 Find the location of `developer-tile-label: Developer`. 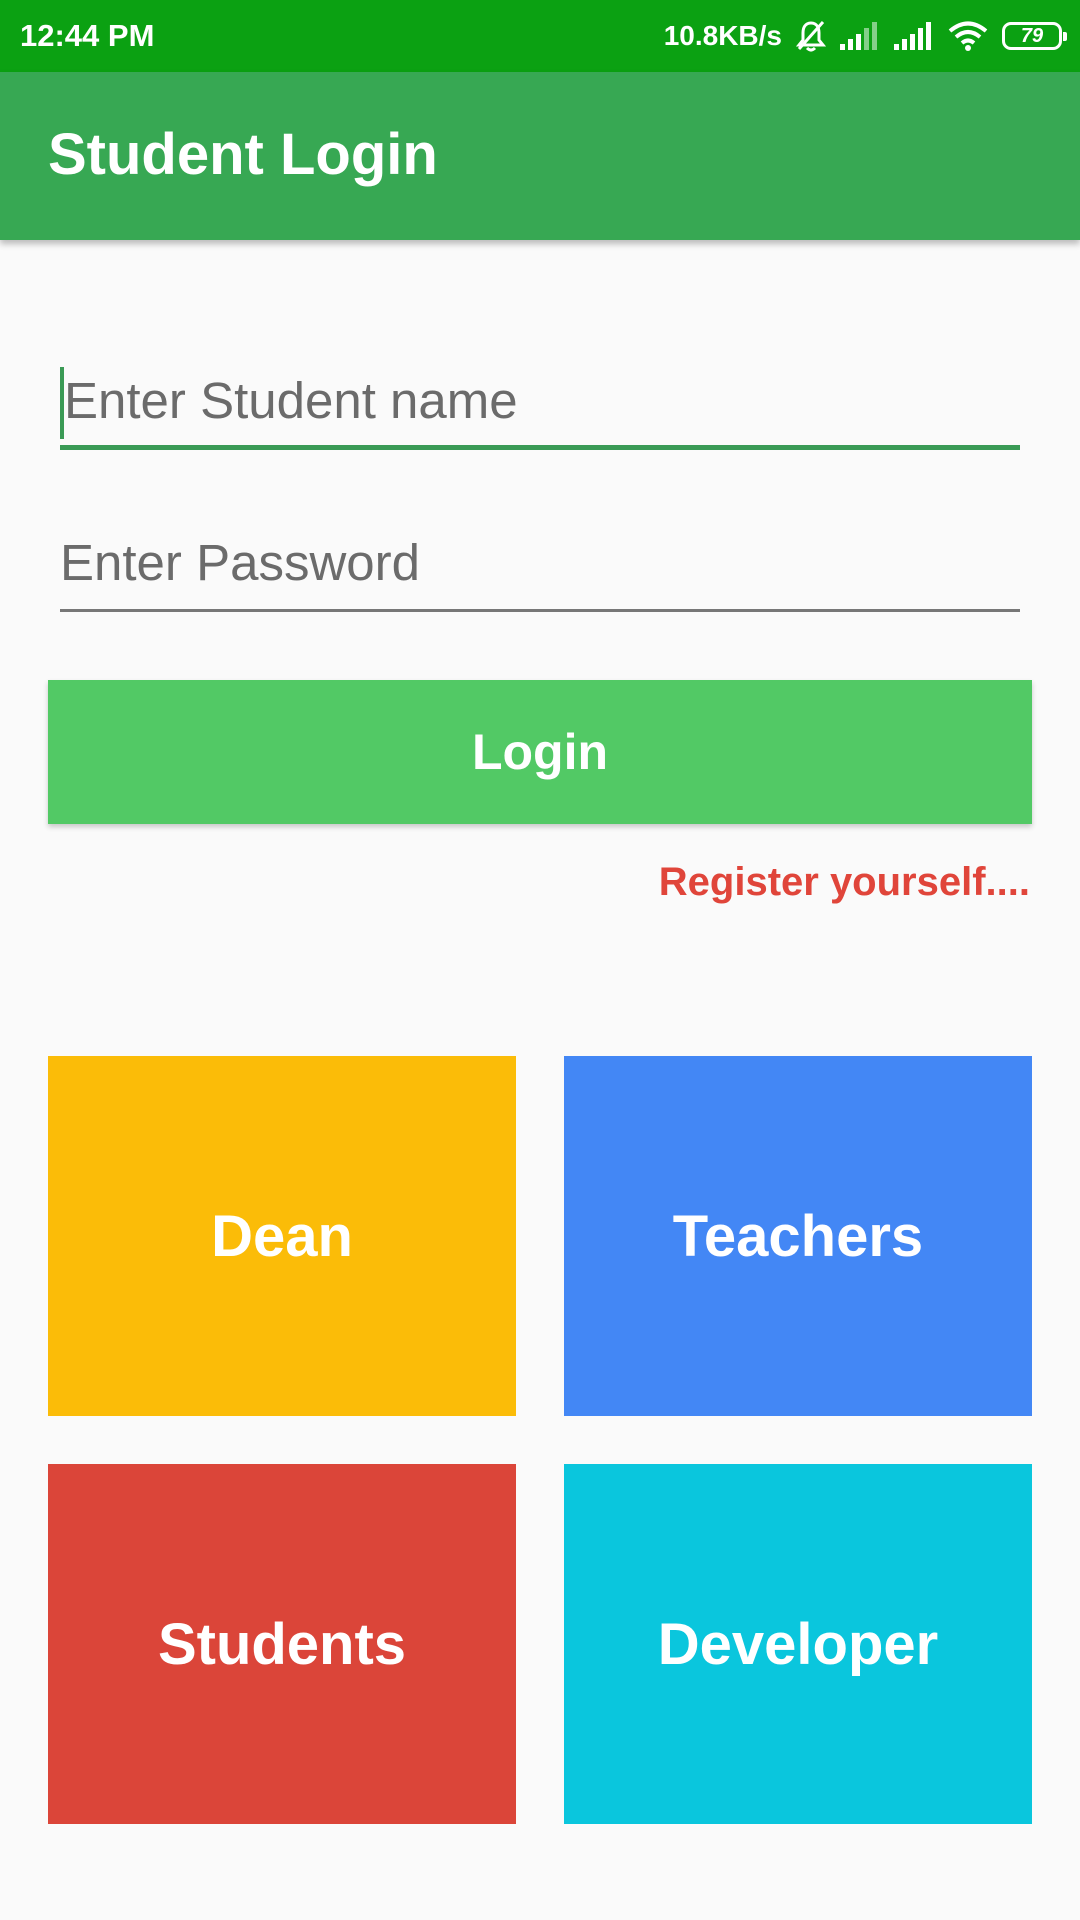

developer-tile-label: Developer is located at coordinates (798, 1644).